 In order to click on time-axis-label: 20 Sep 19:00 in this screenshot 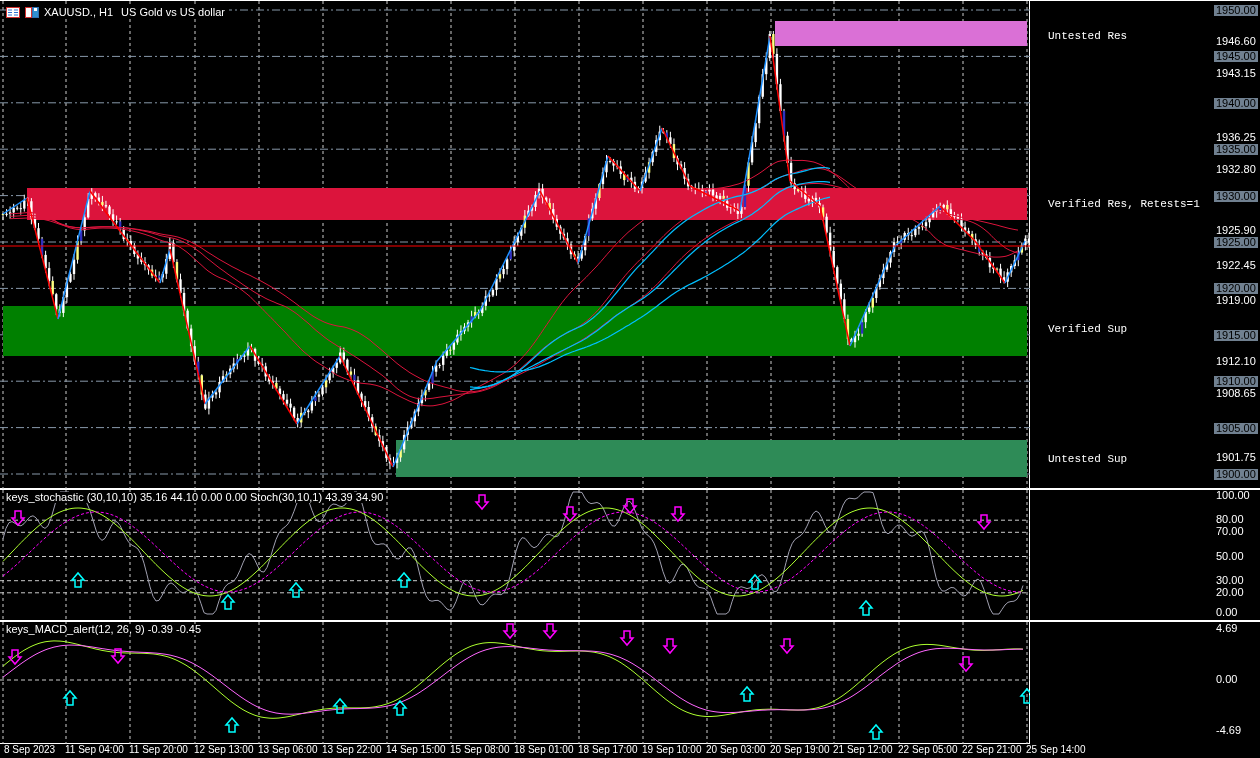, I will do `click(800, 750)`.